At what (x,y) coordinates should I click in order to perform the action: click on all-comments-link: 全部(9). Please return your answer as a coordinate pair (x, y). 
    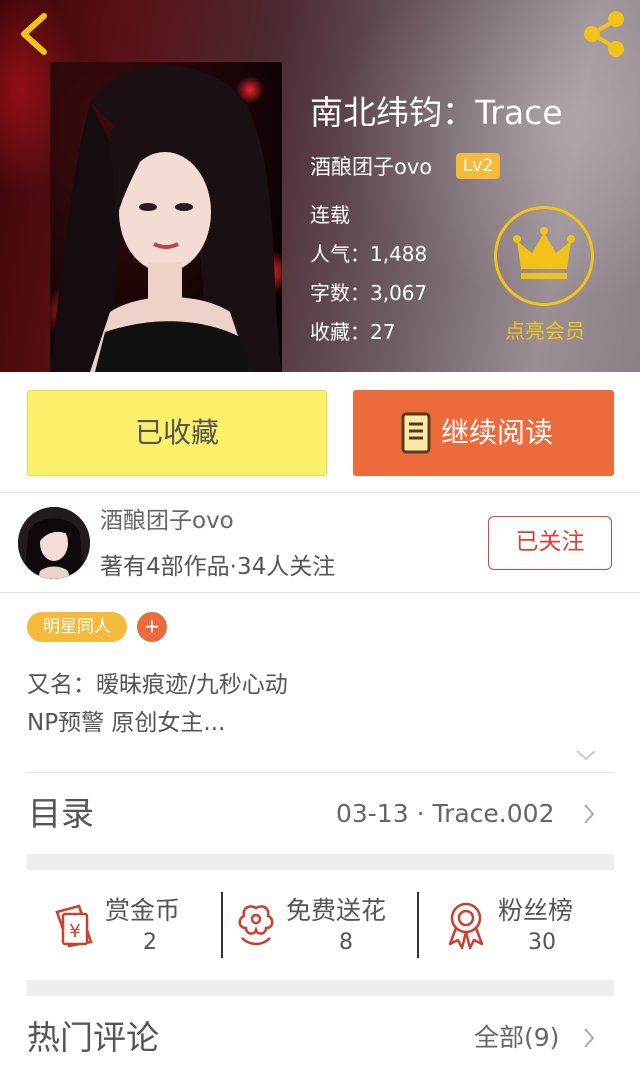
    Looking at the image, I should click on (516, 1038).